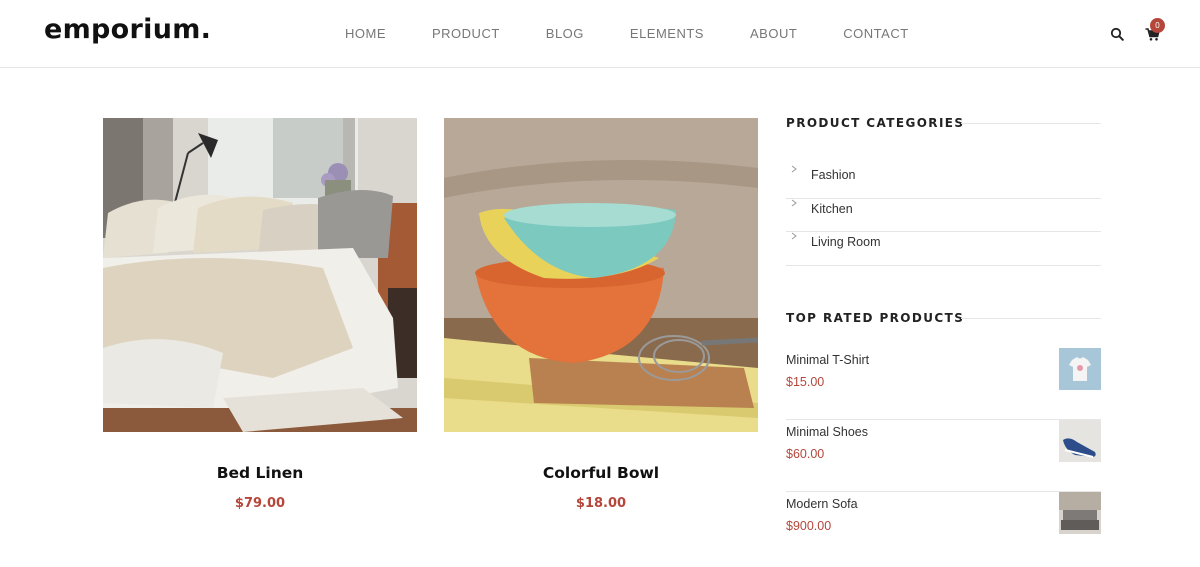 This screenshot has width=1200, height=567. I want to click on rated-product-name: Minimal T-Shirt, so click(827, 360).